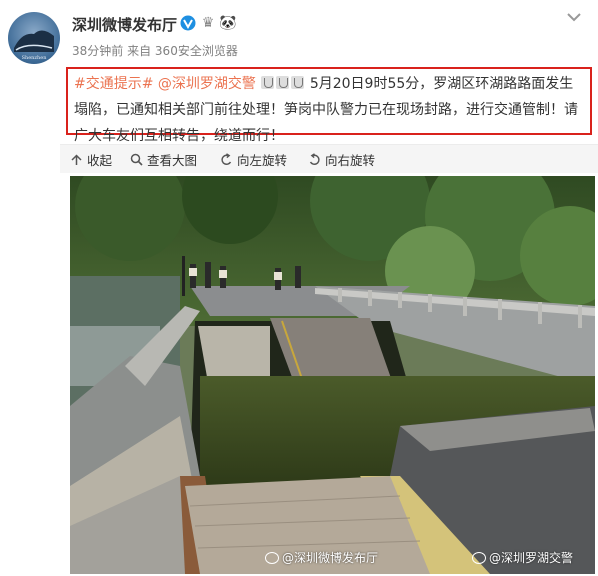  Describe the element at coordinates (574, 17) in the screenshot. I see `chevron-down-icon` at that location.